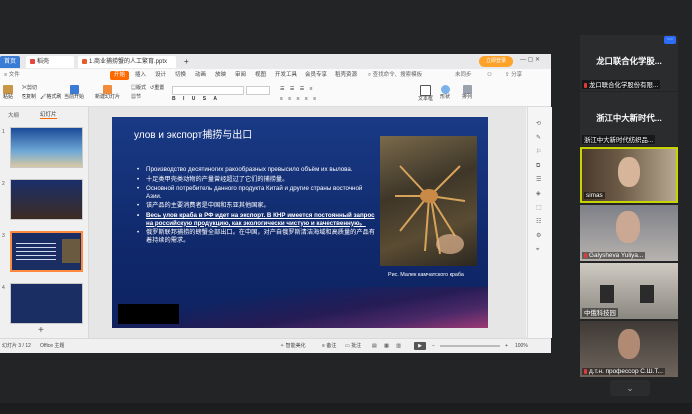 The height and width of the screenshot is (414, 692). I want to click on search-command: ⌕ 查找命令、搜索模板, so click(395, 75).